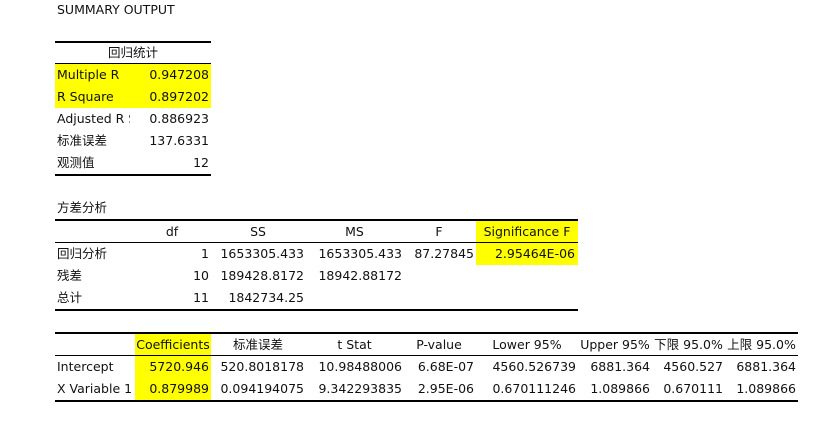 The width and height of the screenshot is (815, 428). I want to click on anova-ss-total: 1842734.25, so click(258, 298).